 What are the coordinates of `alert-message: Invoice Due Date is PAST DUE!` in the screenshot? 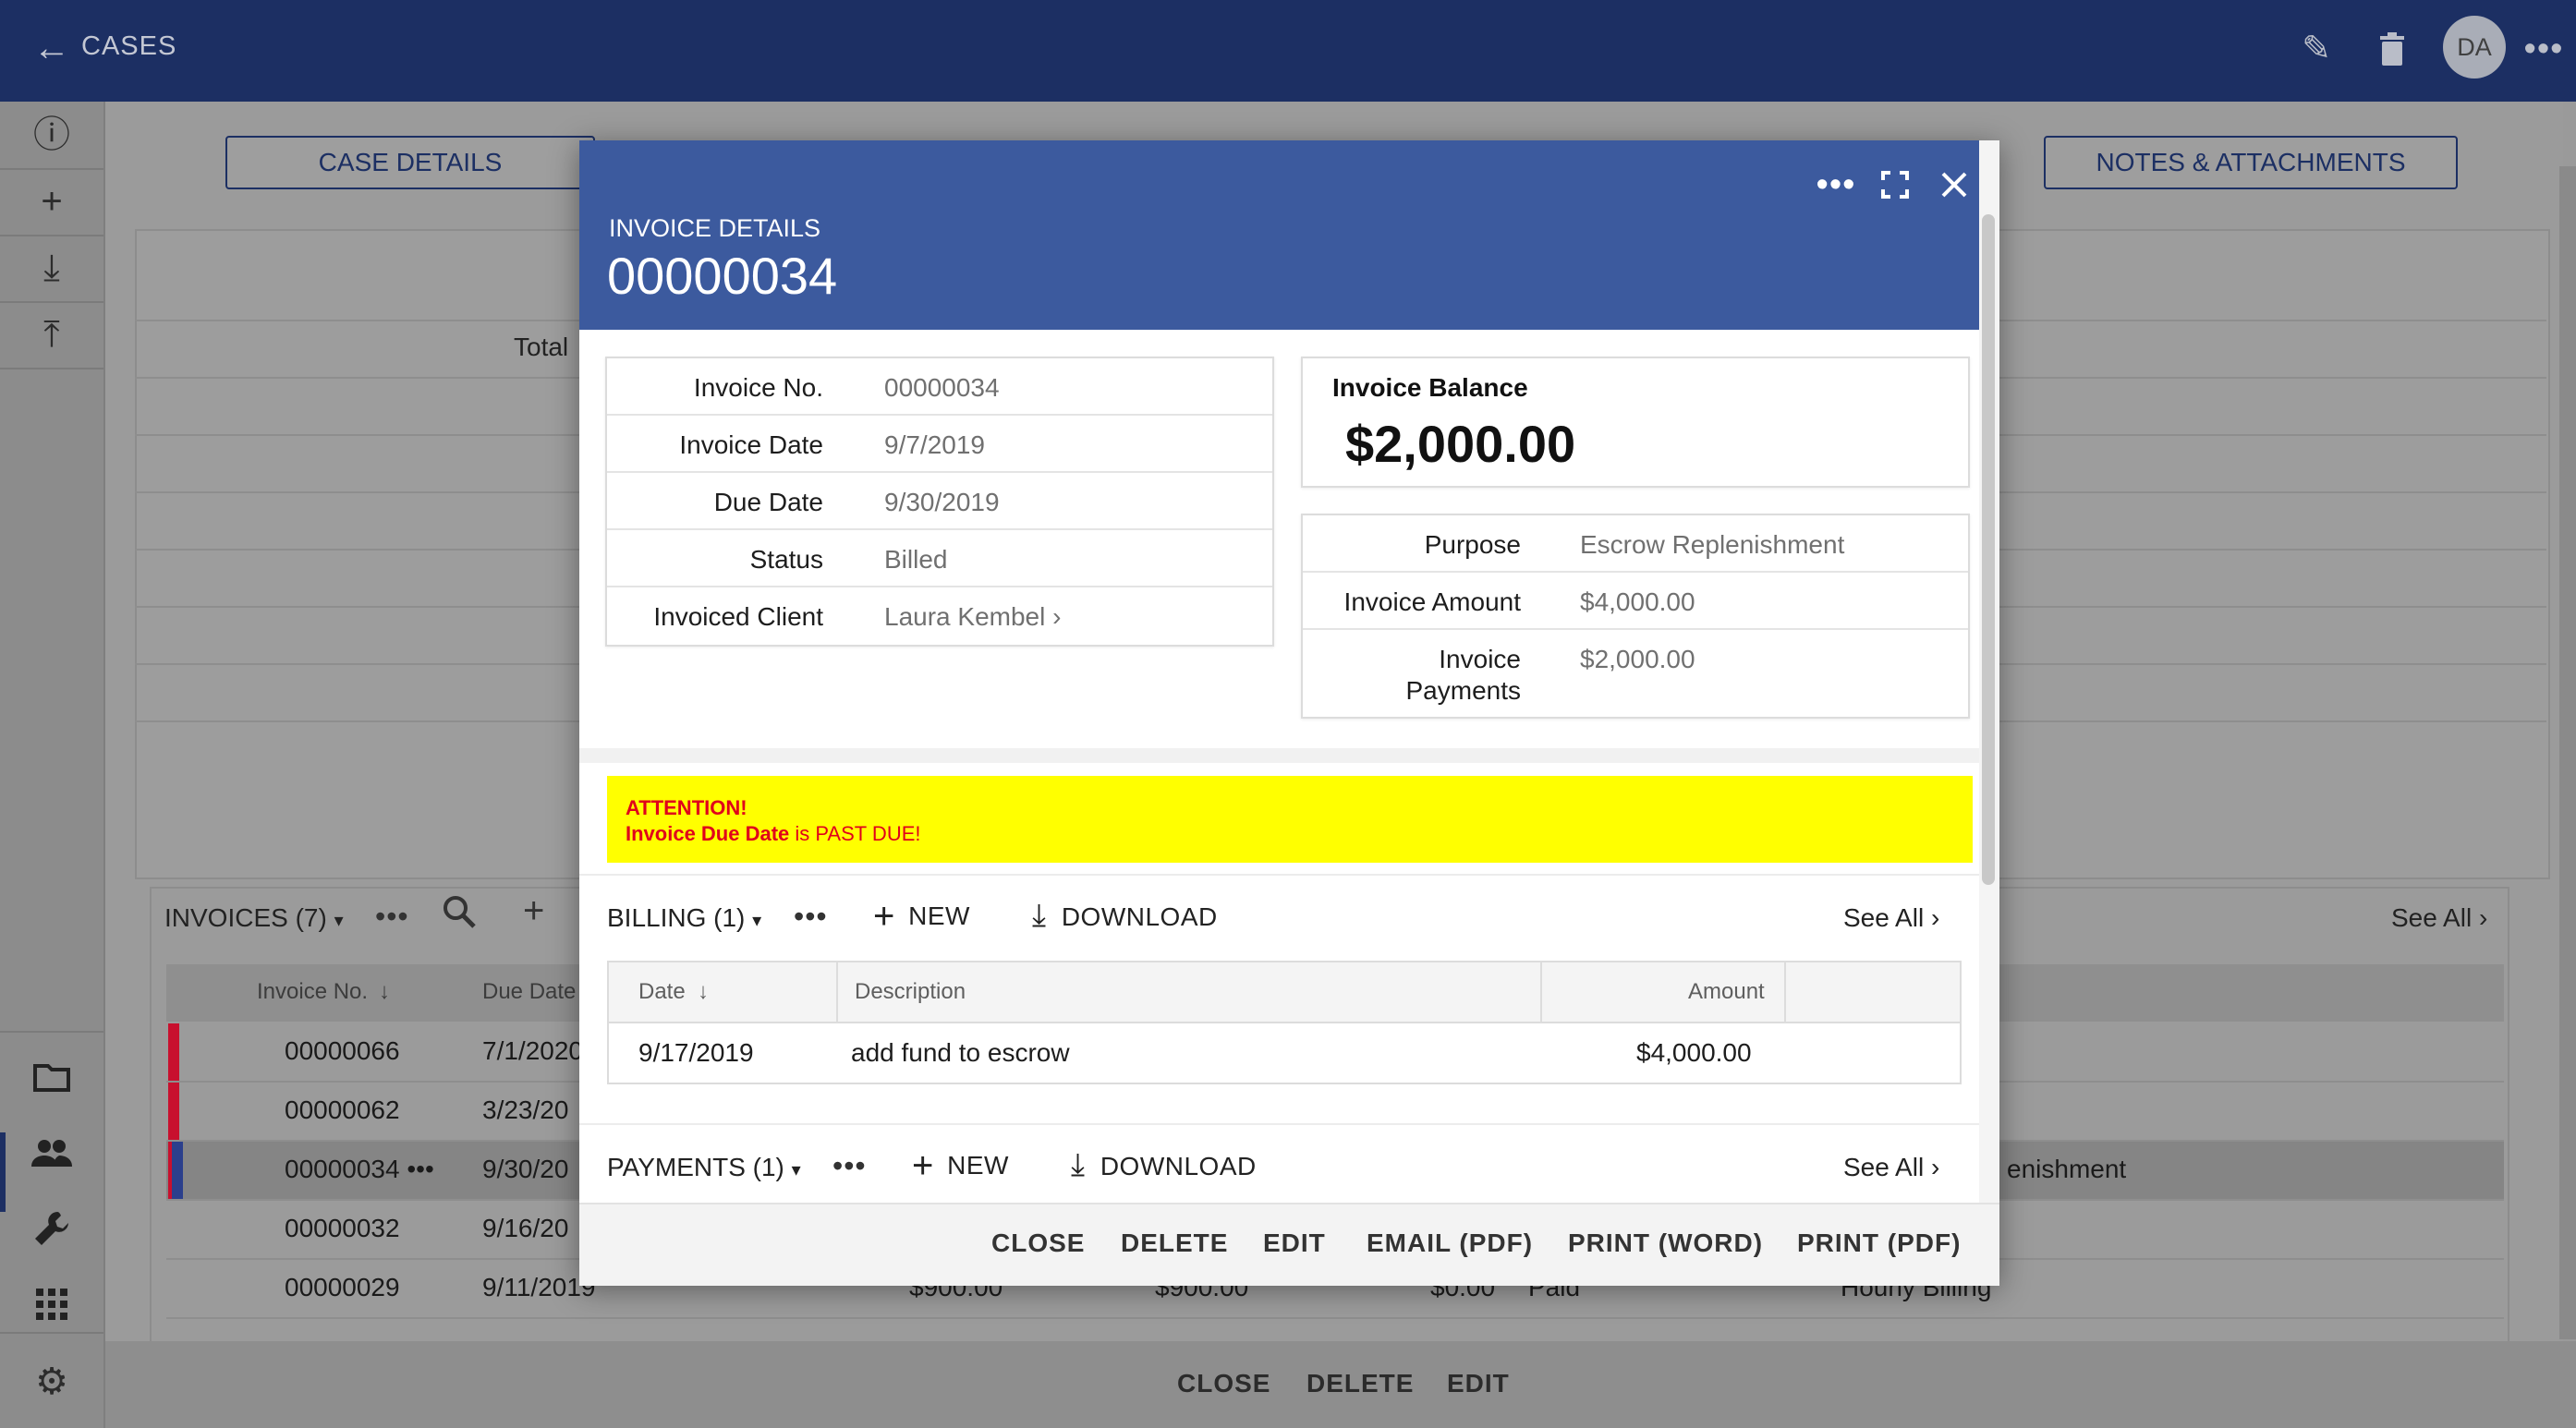 It's located at (773, 834).